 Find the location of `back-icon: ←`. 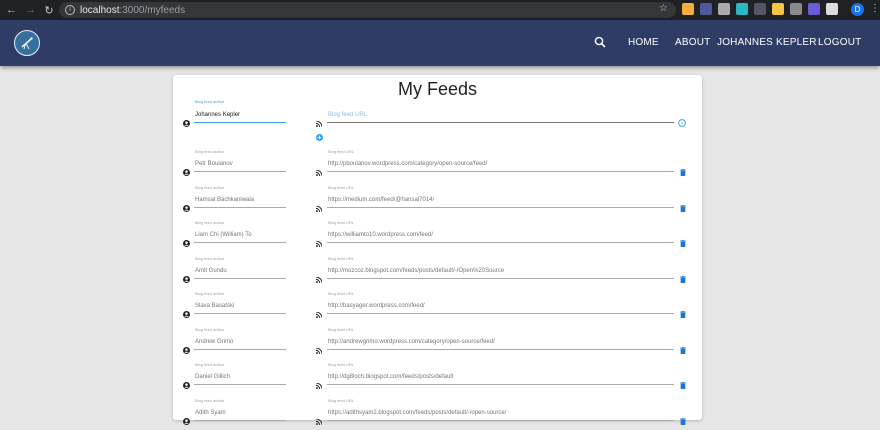

back-icon: ← is located at coordinates (11, 10).